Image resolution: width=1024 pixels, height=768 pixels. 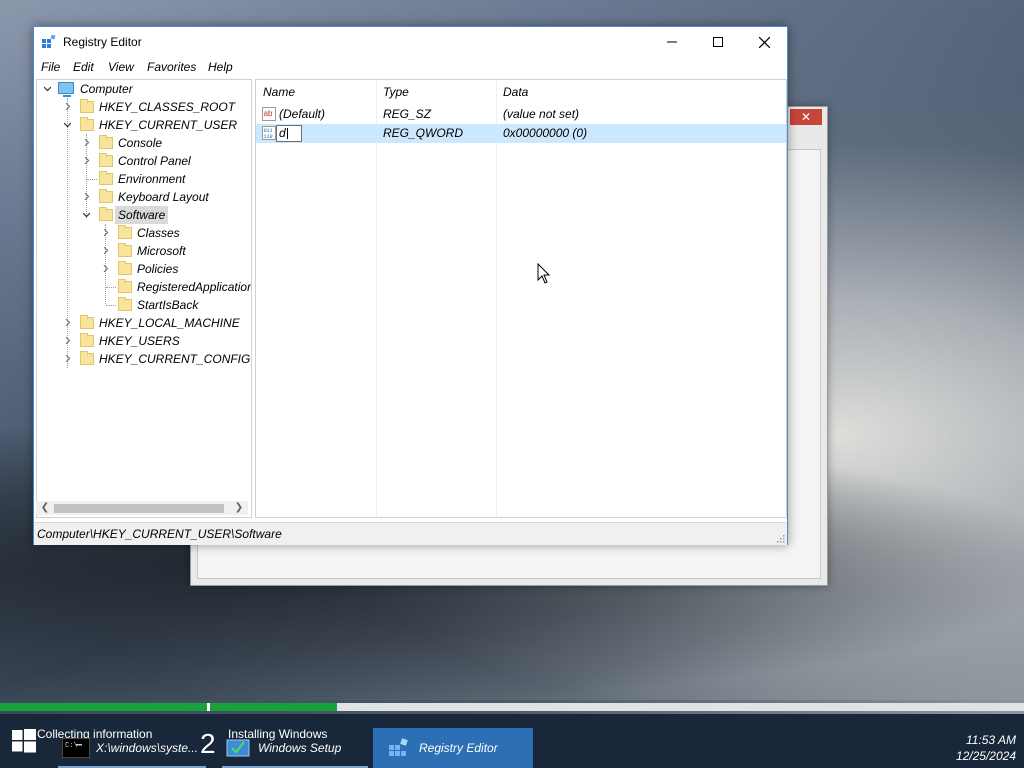 I want to click on column-header-name: Name, so click(x=279, y=92).